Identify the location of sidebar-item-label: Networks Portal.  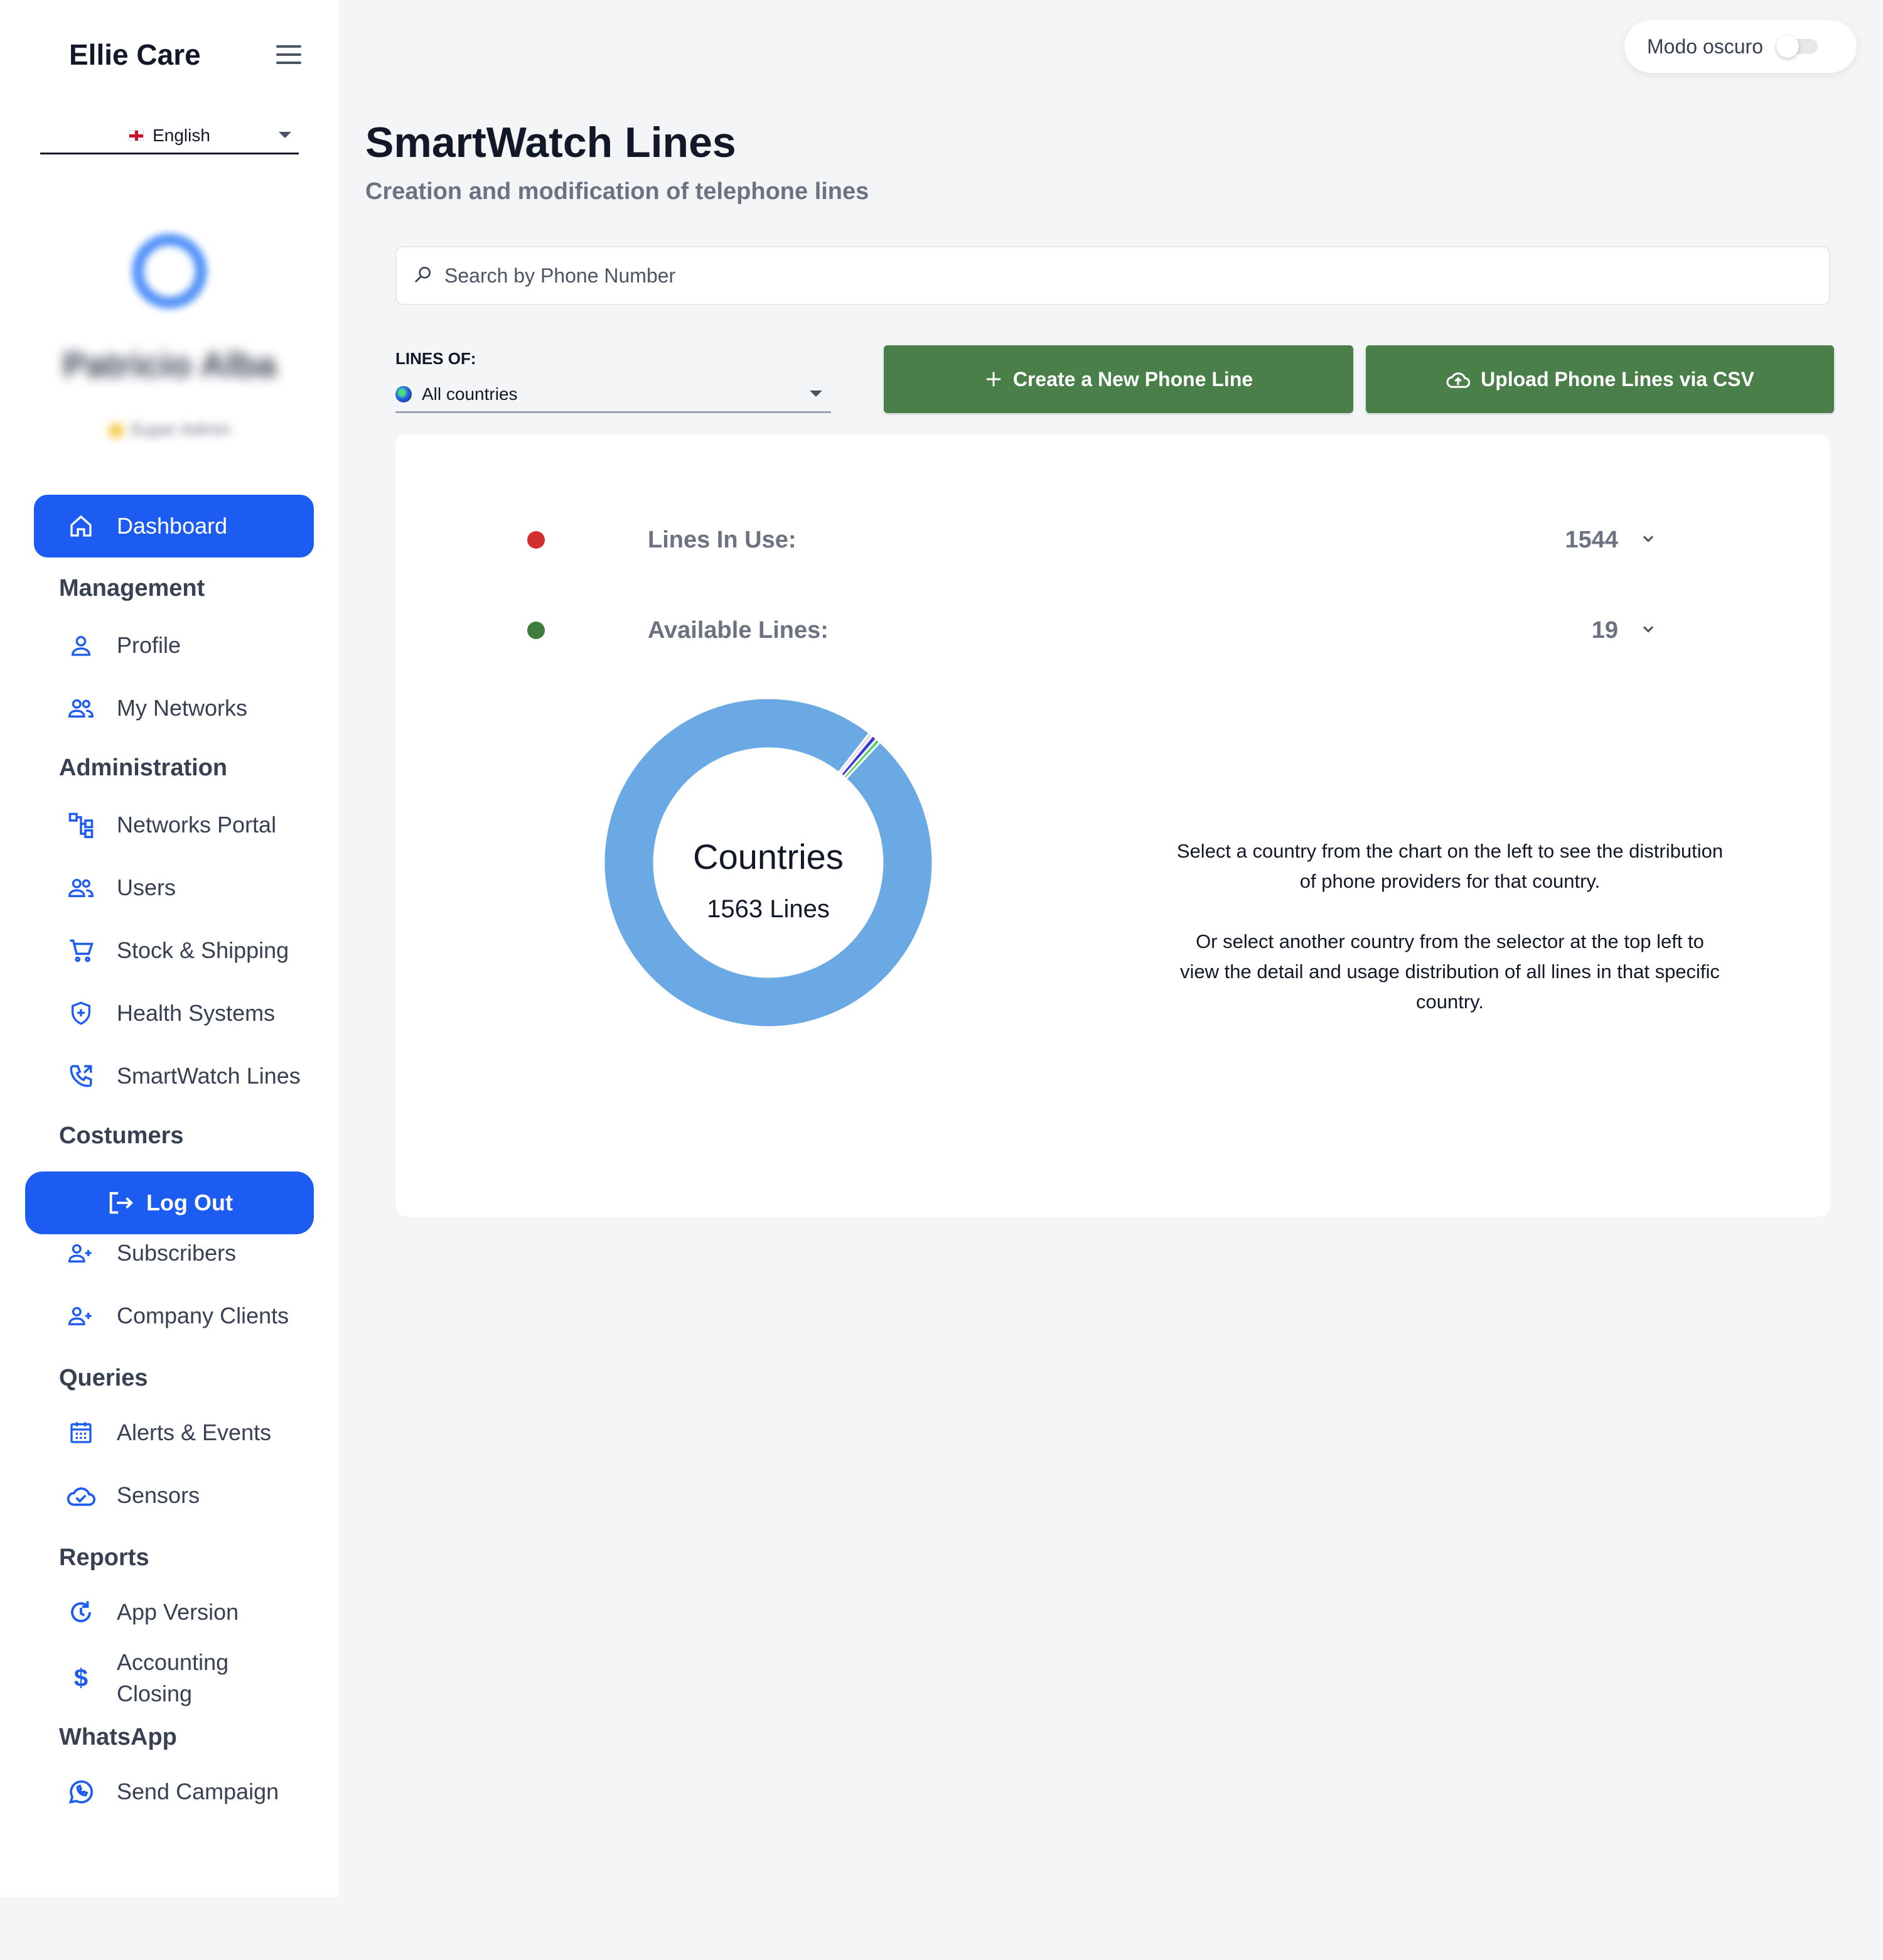
(197, 824).